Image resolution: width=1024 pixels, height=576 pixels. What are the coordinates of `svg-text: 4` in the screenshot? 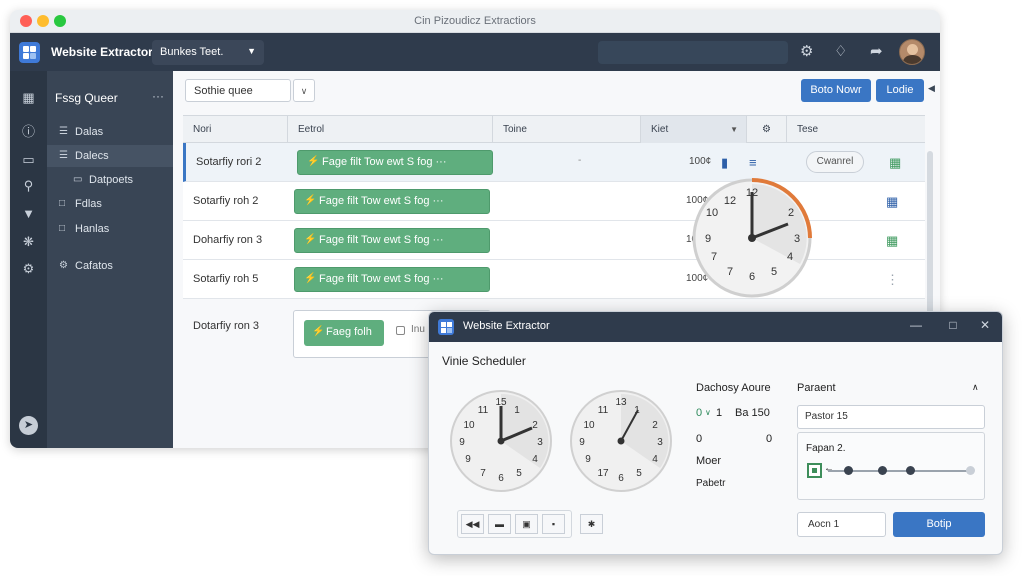 It's located at (655, 459).